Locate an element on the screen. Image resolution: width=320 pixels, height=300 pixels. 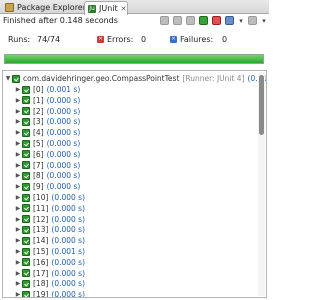
test-case-row: ▶ [8] (0.000 s) is located at coordinates (47, 176).